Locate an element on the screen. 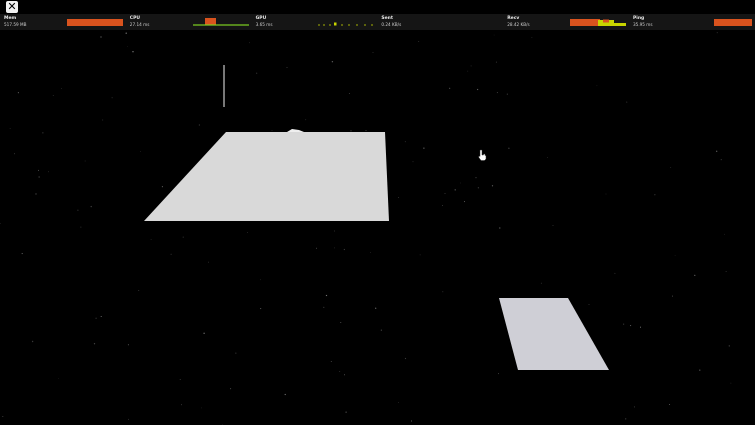 This screenshot has height=425, width=755. close-icon: ✕ is located at coordinates (12, 6).